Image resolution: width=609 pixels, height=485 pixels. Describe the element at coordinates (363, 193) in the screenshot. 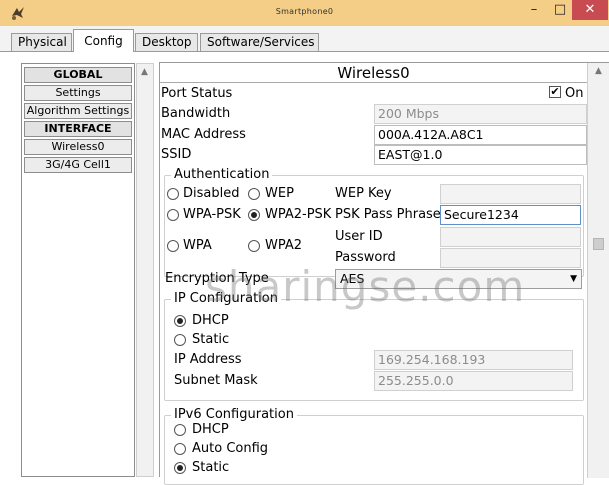

I see `wep-key-label: WEP Key` at that location.